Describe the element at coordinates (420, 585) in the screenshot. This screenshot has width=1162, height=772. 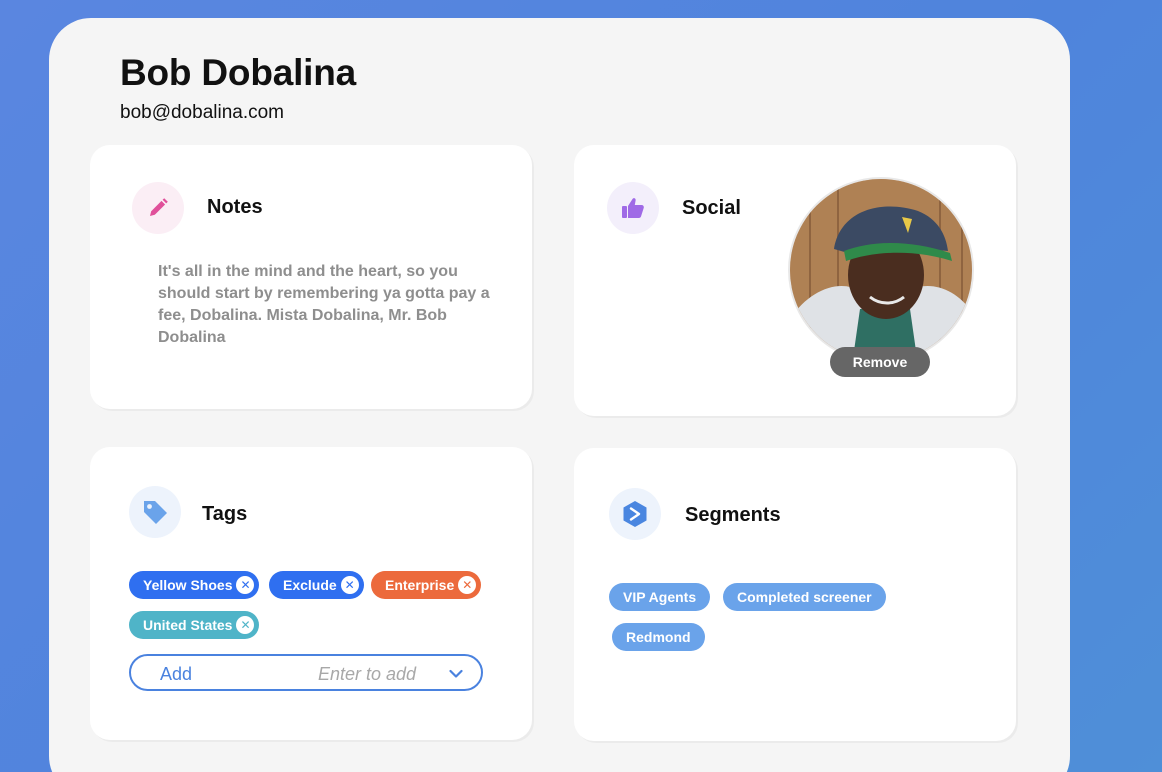
I see `tag-label: Enterprise` at that location.